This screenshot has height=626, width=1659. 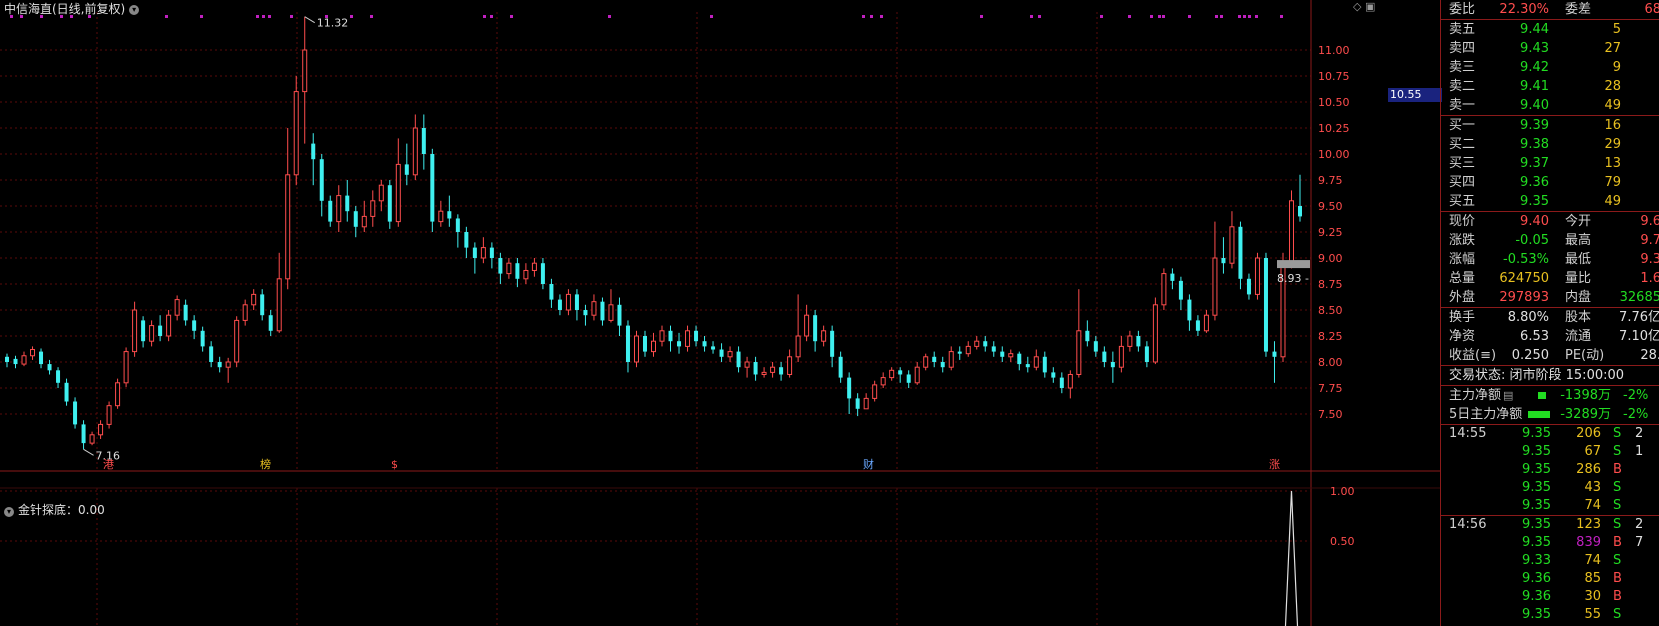 I want to click on tick-volume: 30, so click(x=1592, y=596).